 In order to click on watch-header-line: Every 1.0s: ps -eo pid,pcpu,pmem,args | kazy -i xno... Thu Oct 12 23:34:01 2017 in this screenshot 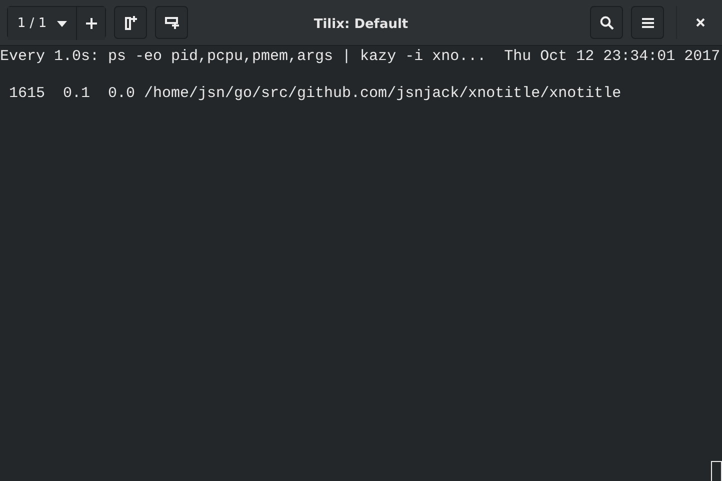, I will do `click(361, 57)`.